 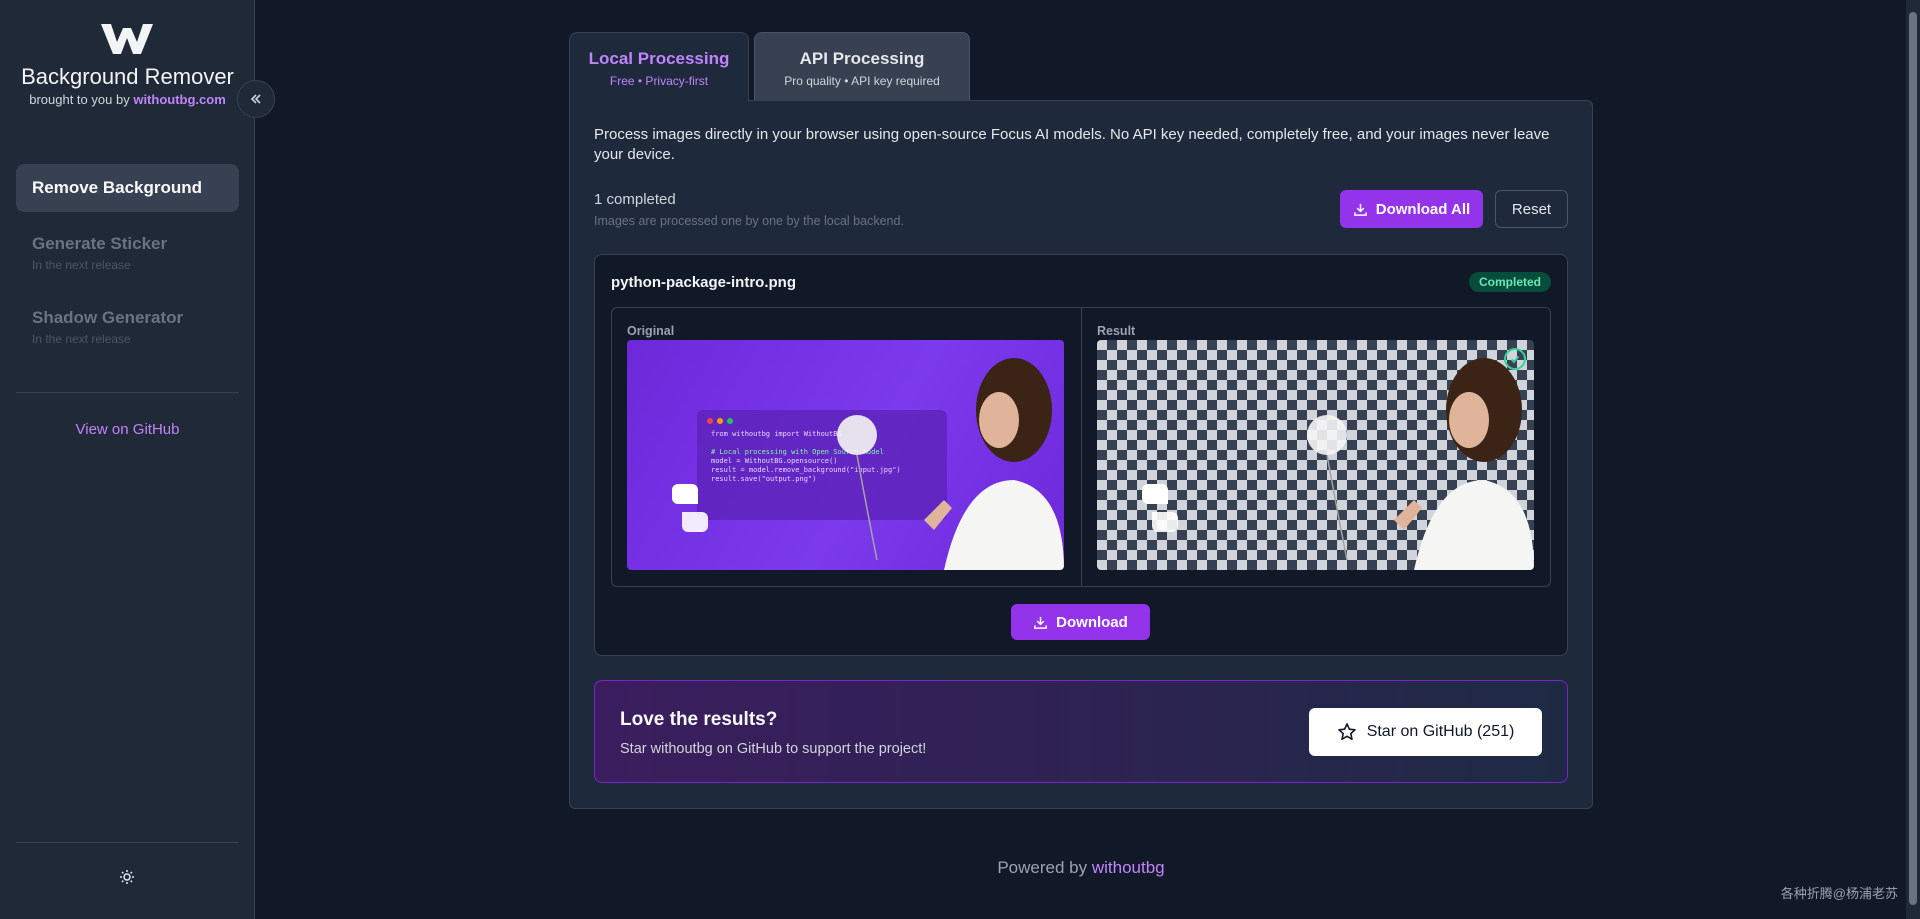 I want to click on tab-label: API Processing, so click(x=862, y=58).